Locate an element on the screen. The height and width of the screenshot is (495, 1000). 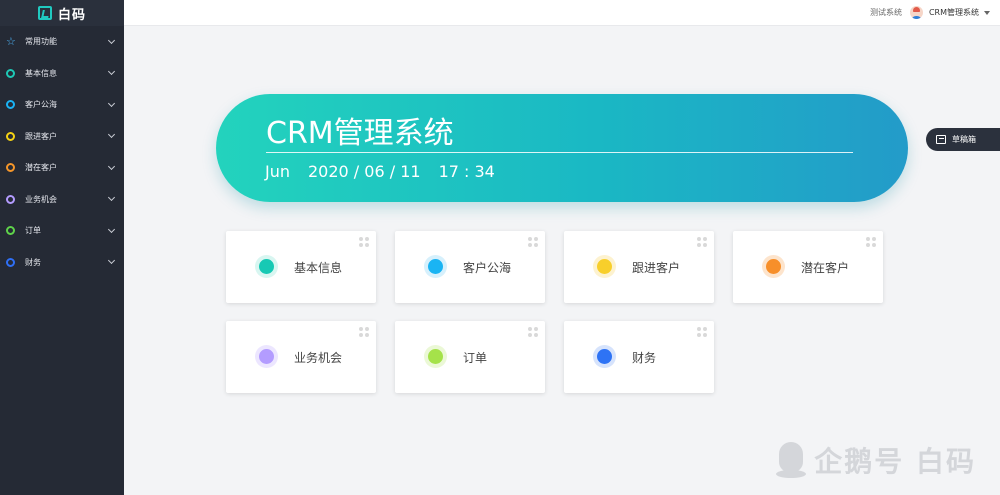
caret-down-icon is located at coordinates (987, 12).